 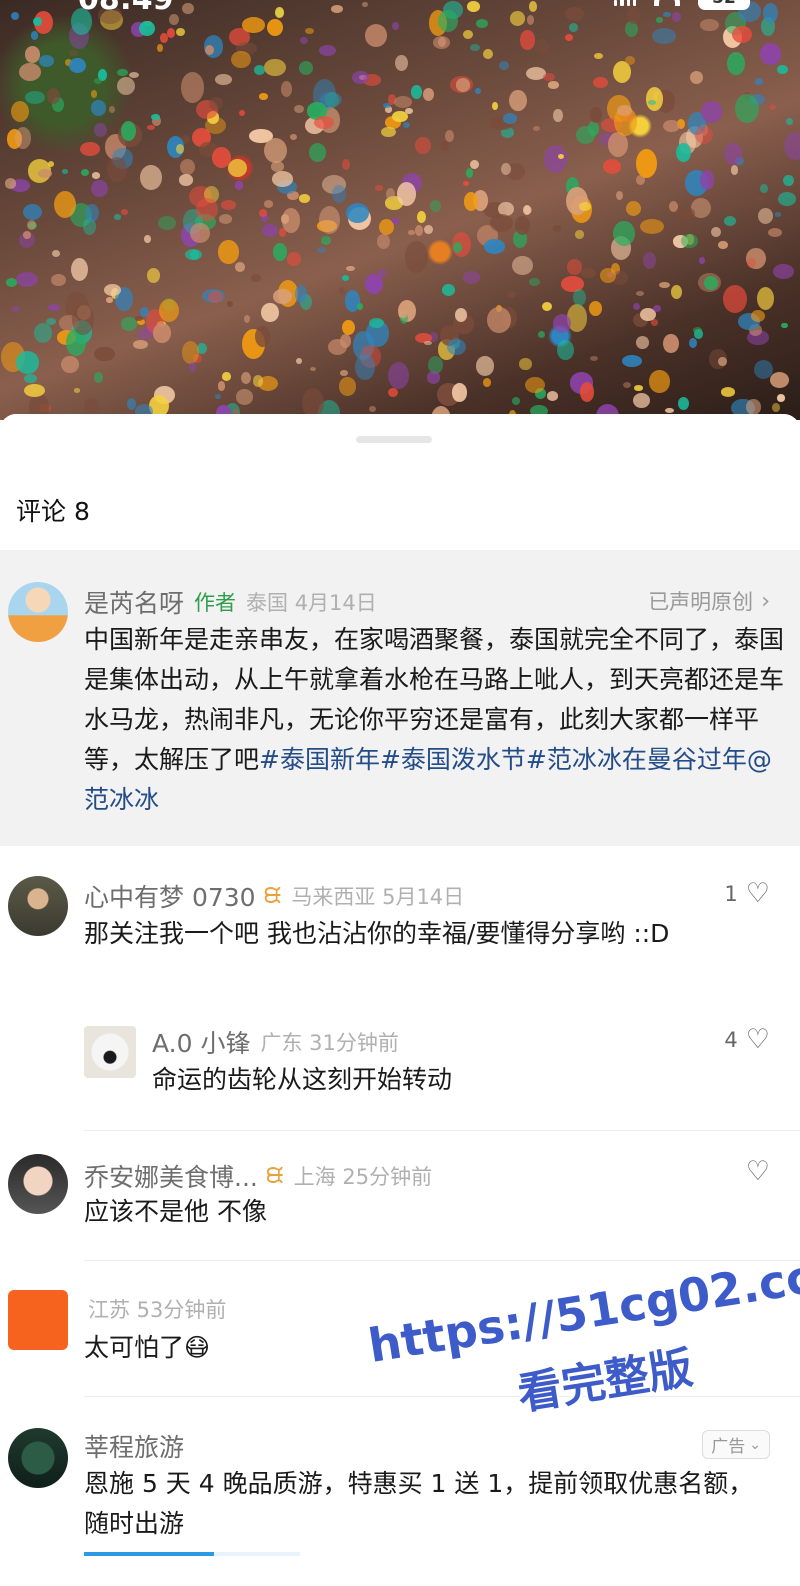 I want to click on like-button: ♡, so click(x=758, y=1171).